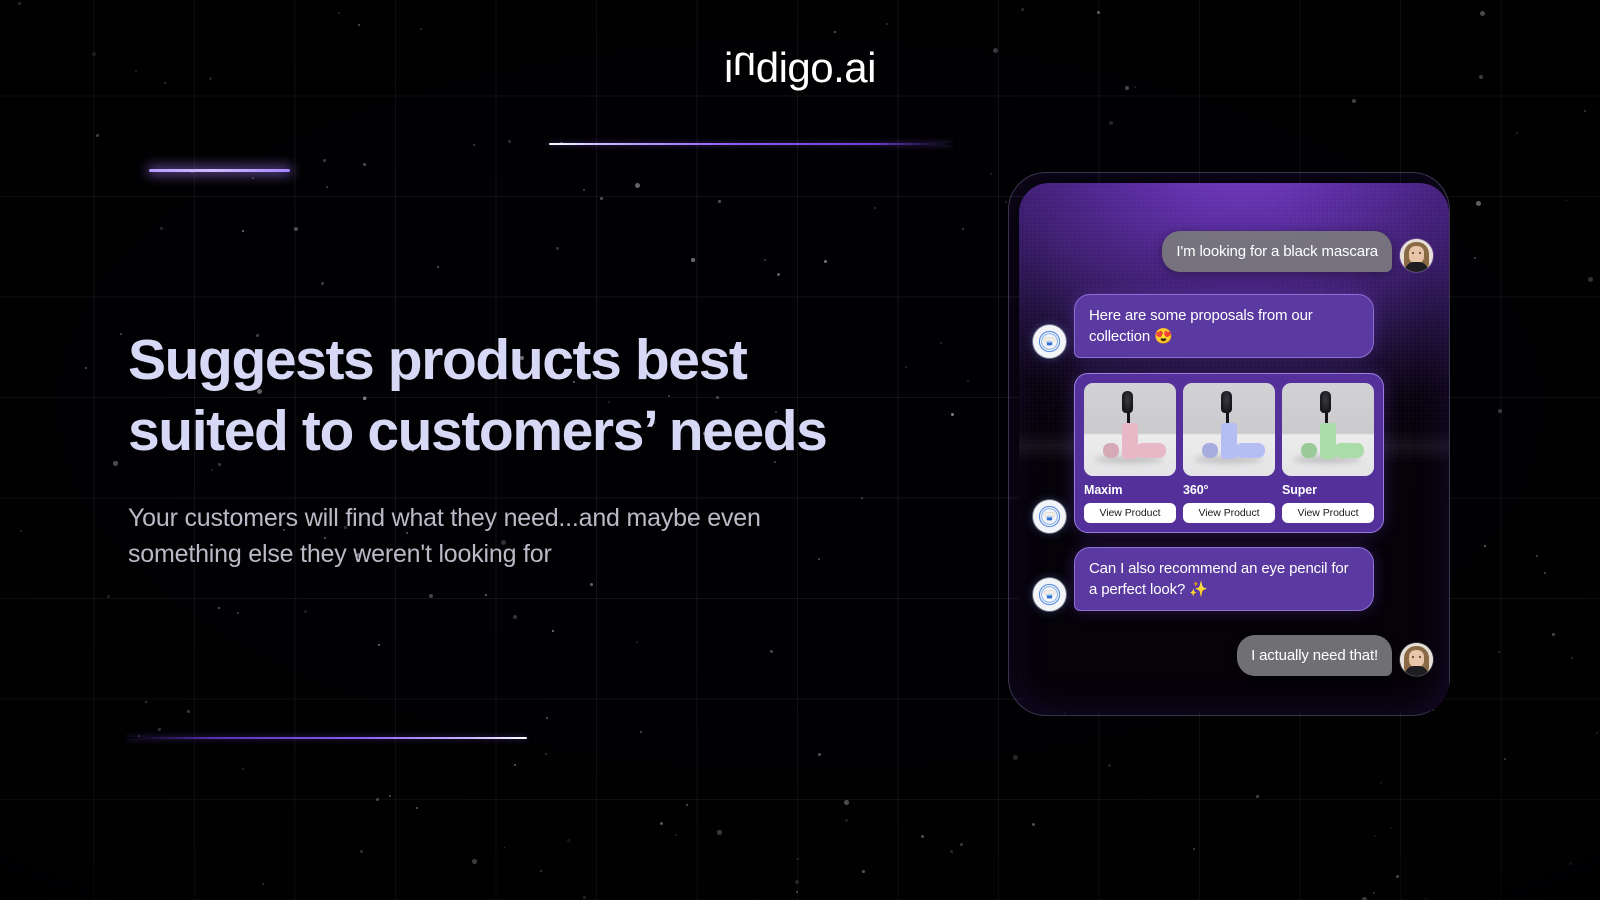  I want to click on avatar-bot, so click(1049, 594).